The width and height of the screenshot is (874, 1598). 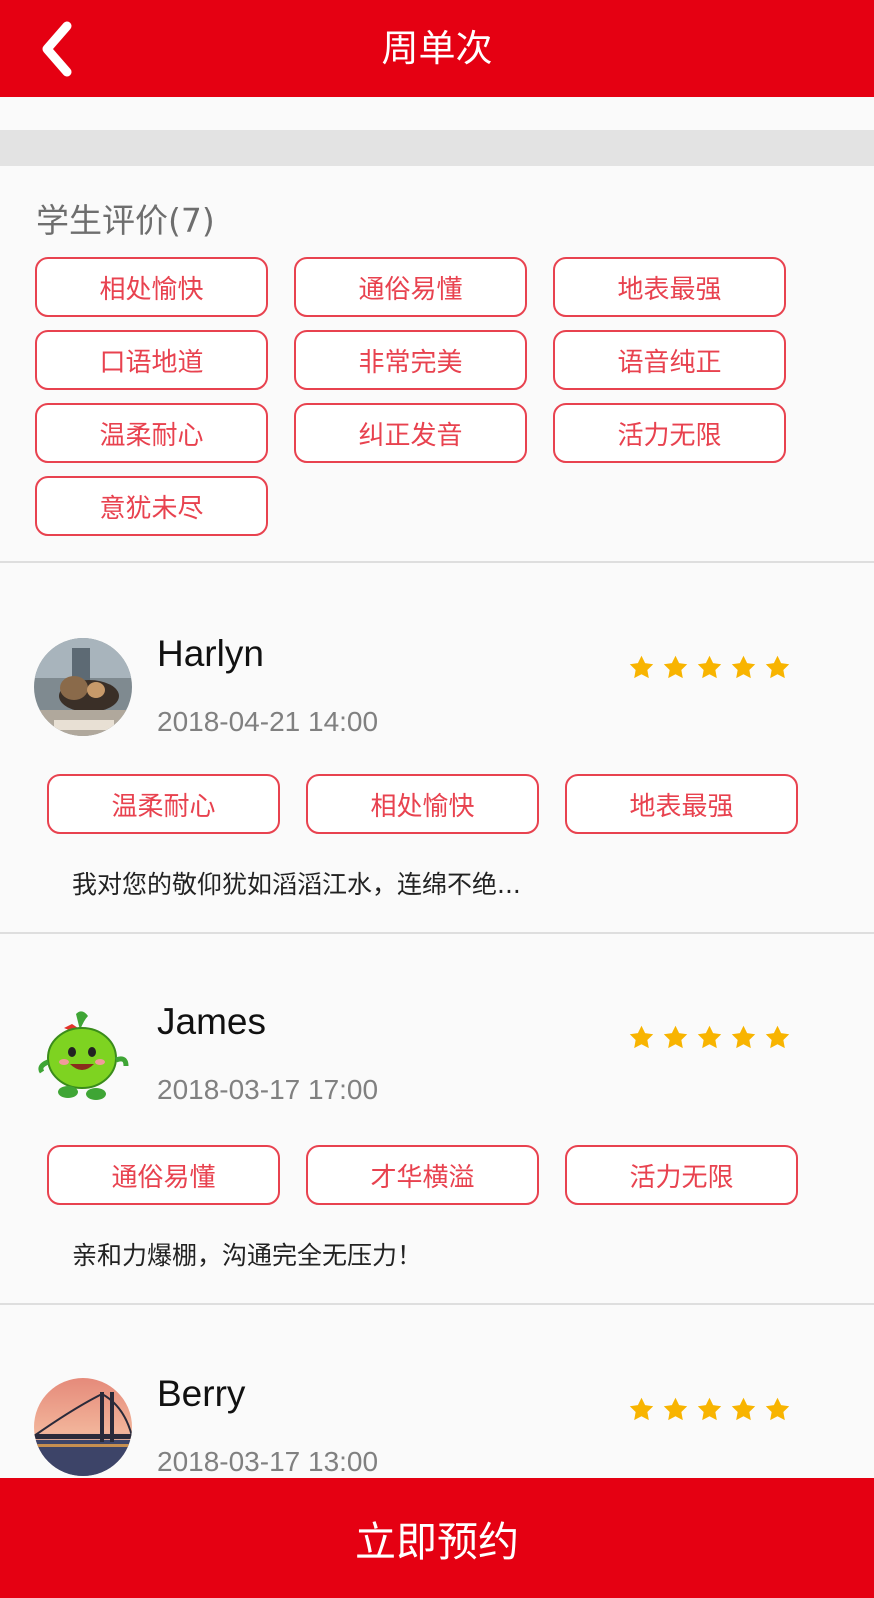 What do you see at coordinates (681, 1175) in the screenshot?
I see `review-tag: 活力无限` at bounding box center [681, 1175].